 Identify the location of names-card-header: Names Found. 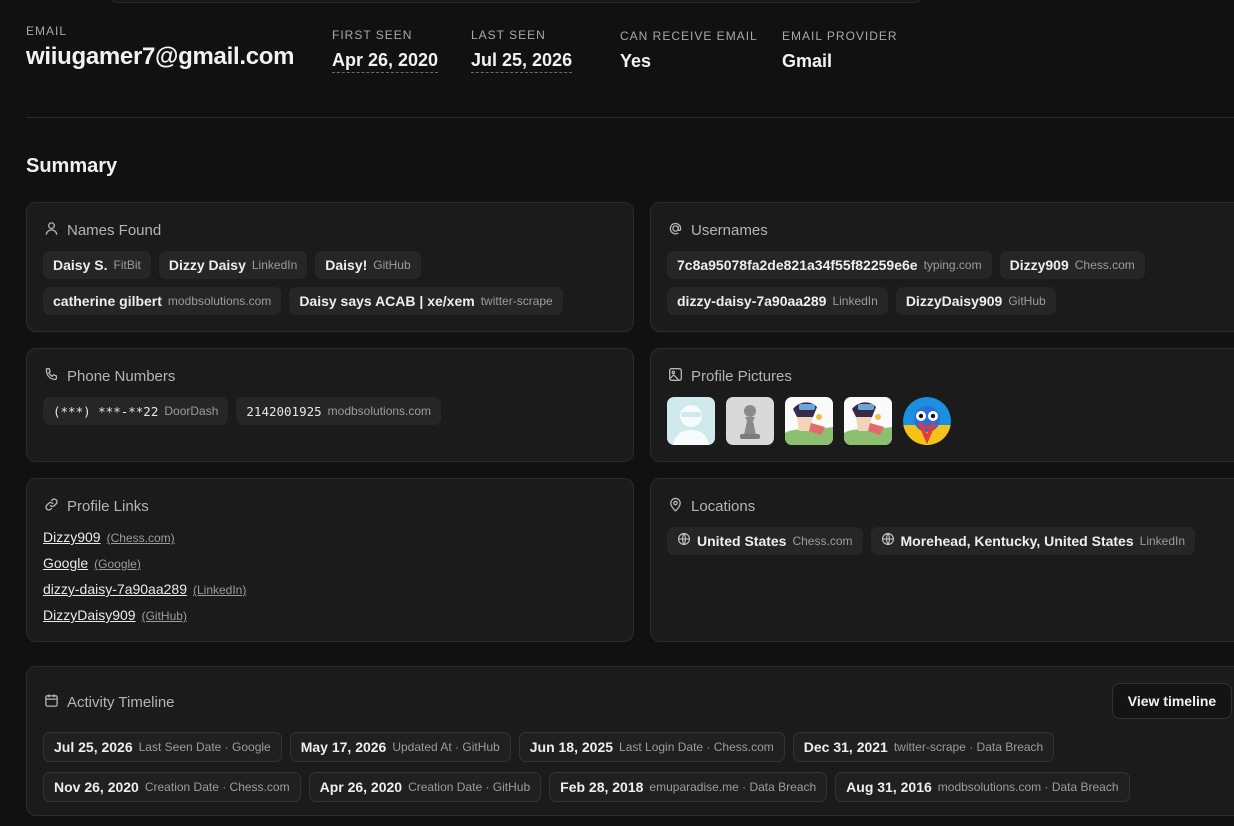
(102, 230).